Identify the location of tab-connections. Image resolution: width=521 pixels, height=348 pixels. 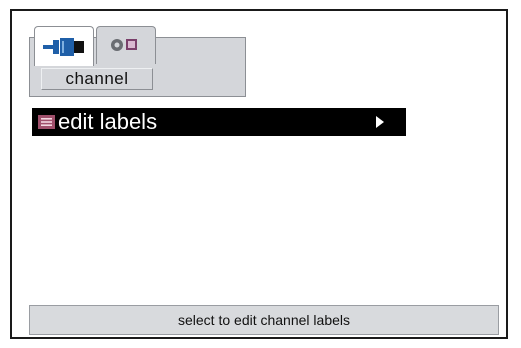
(64, 46).